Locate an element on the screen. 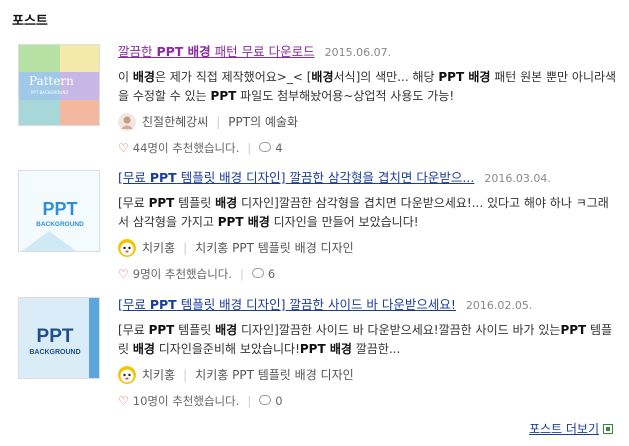 The image size is (629, 446). post-thumbnail: Pattern PPT BACKGROUND is located at coordinates (59, 85).